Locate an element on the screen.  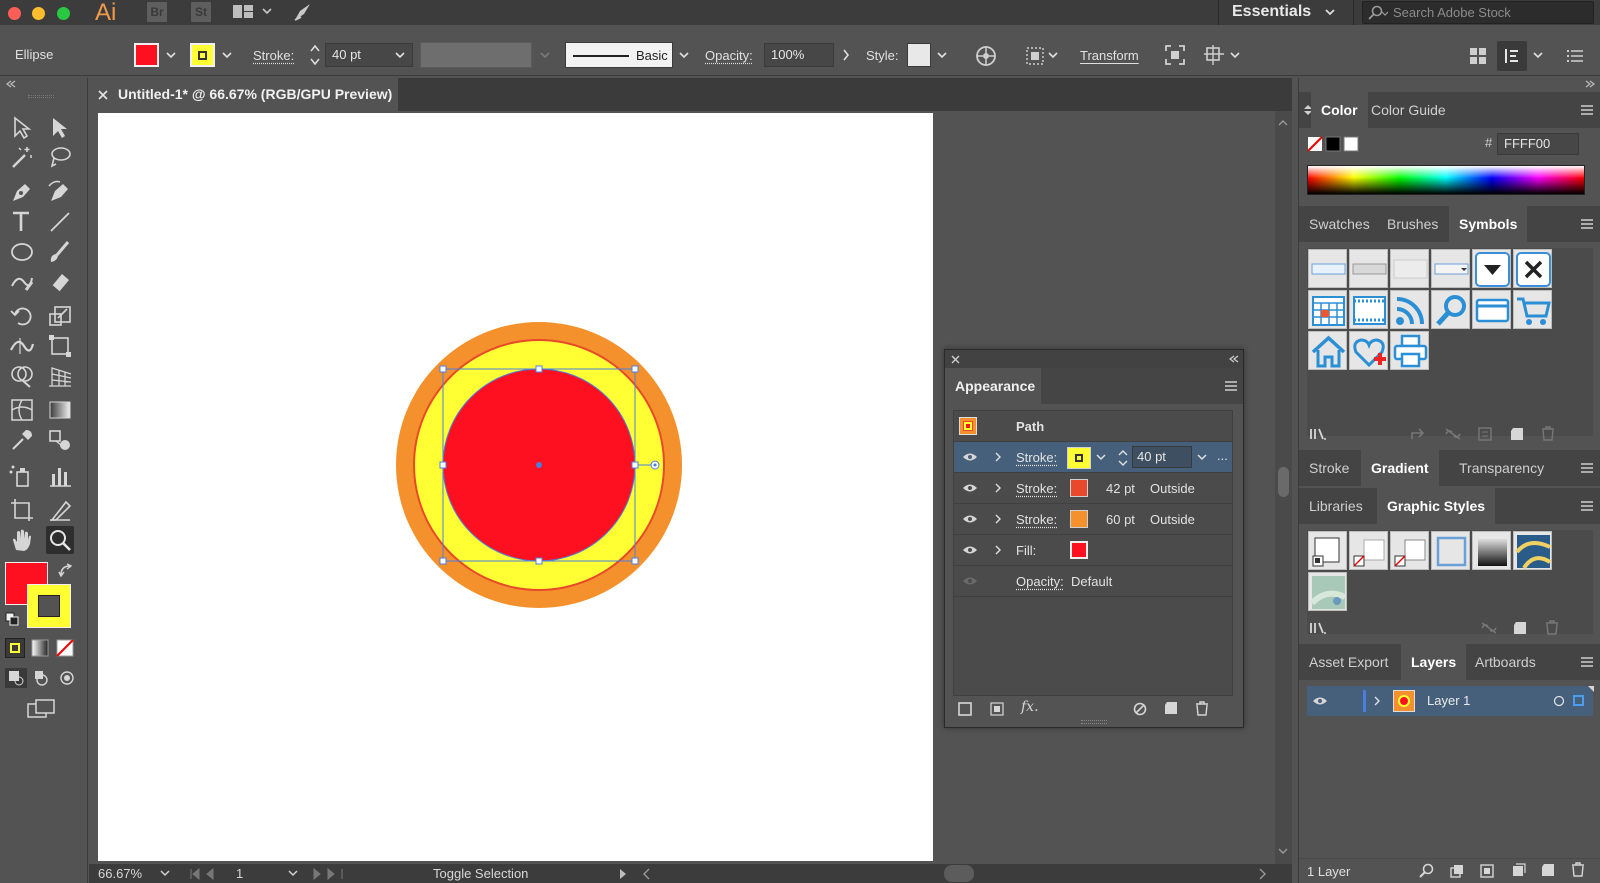
symbol-dropdown is located at coordinates (1450, 268).